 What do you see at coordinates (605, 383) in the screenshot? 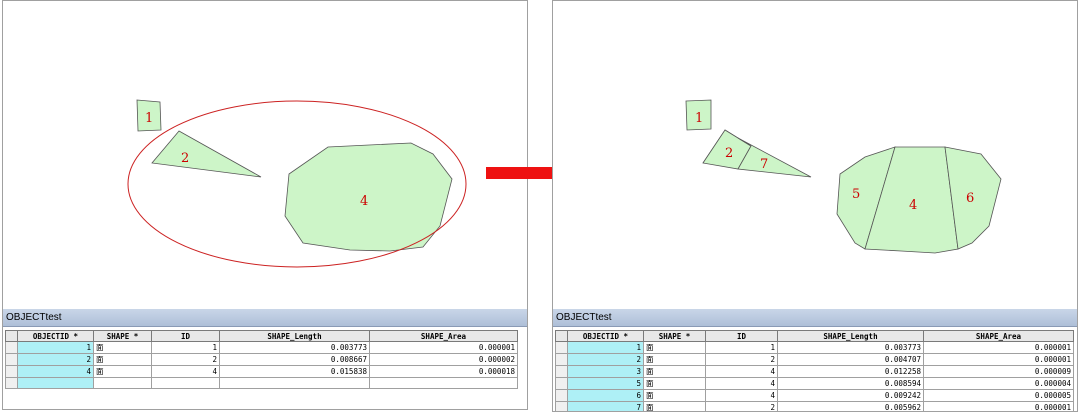
I see `cell-objectid: 5` at bounding box center [605, 383].